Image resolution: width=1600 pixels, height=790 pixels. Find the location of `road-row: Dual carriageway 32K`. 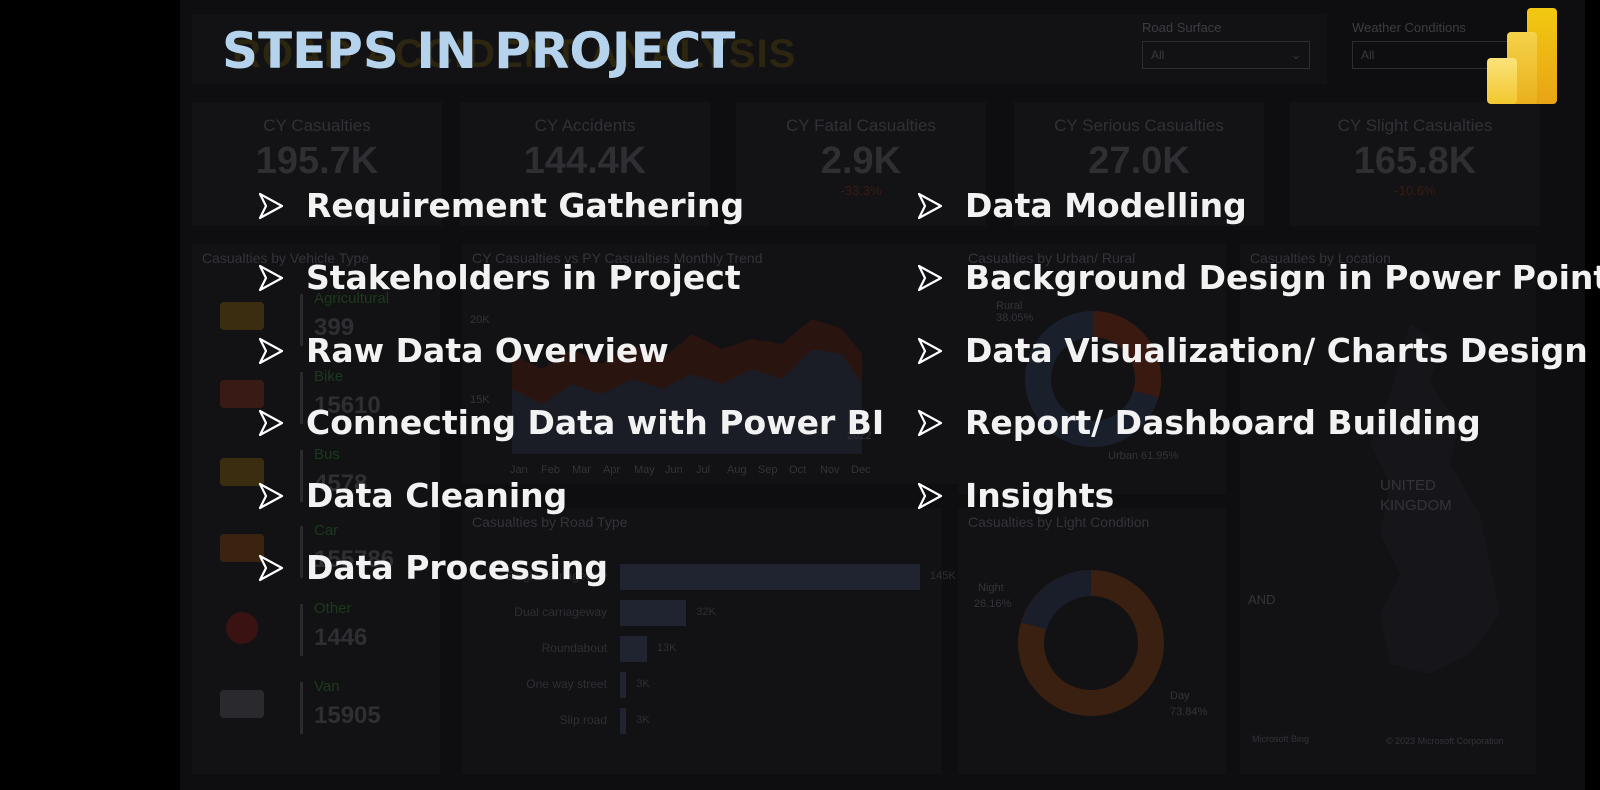

road-row: Dual carriageway 32K is located at coordinates (682, 613).